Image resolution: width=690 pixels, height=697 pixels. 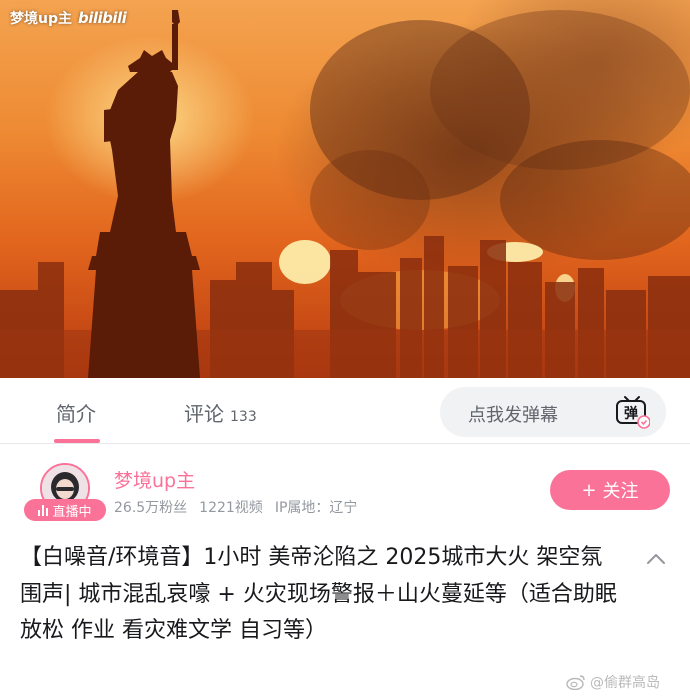 What do you see at coordinates (41, 19) in the screenshot?
I see `watermark-uploader: 梦境up主` at bounding box center [41, 19].